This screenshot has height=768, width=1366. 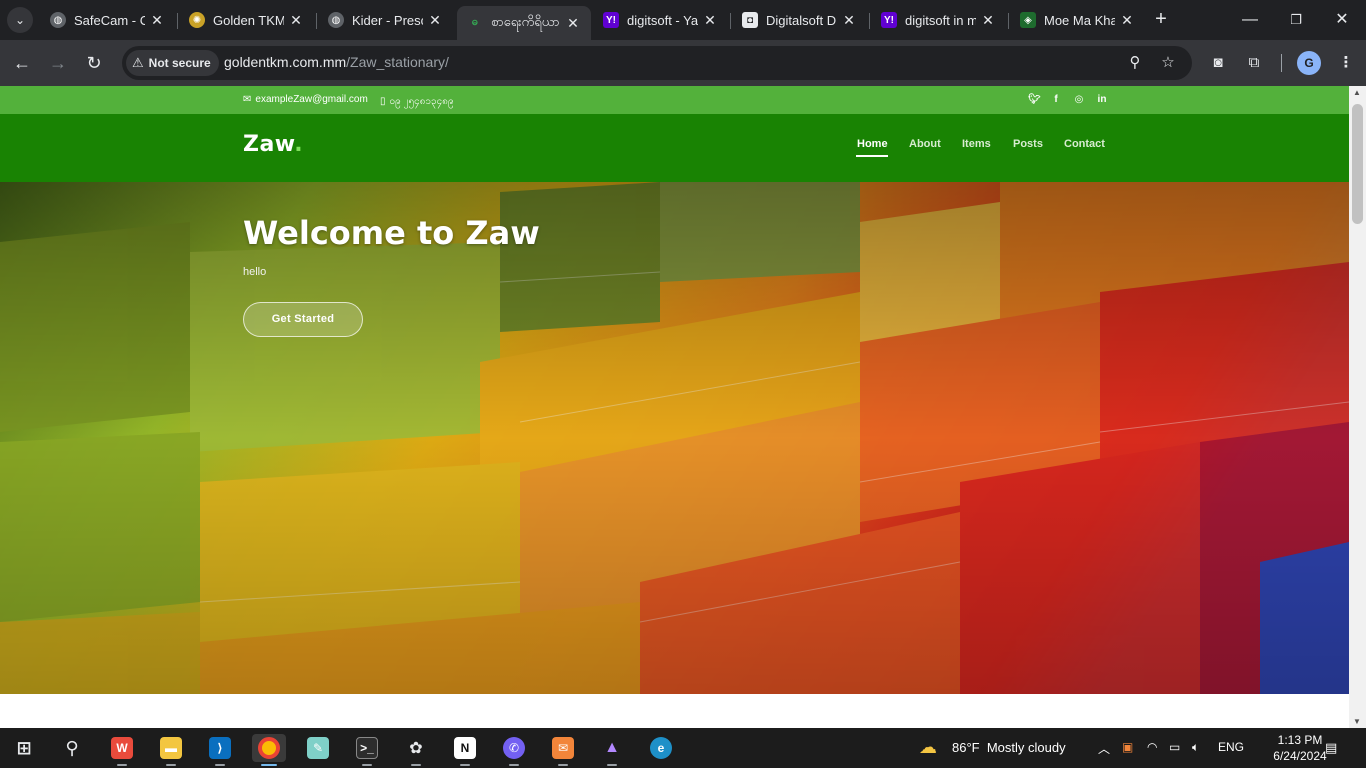 What do you see at coordinates (1357, 164) in the screenshot?
I see `scrollbar-thumb` at bounding box center [1357, 164].